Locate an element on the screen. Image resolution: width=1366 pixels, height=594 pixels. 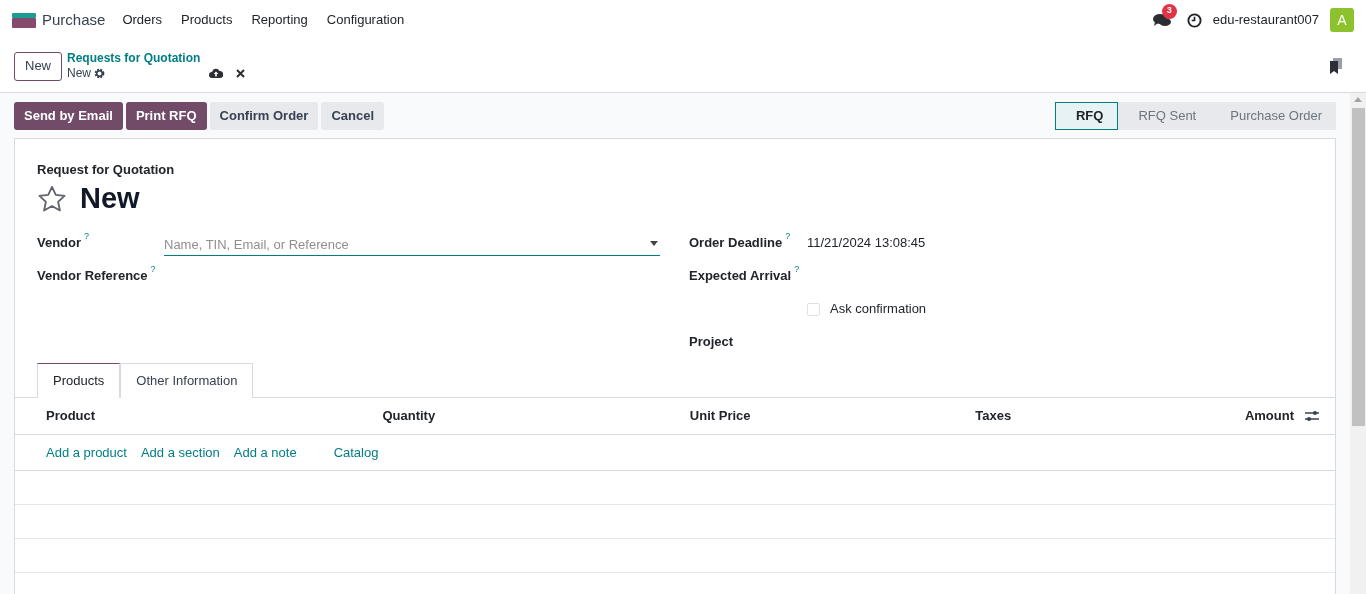
notebook-tab: Other Information is located at coordinates (187, 380).